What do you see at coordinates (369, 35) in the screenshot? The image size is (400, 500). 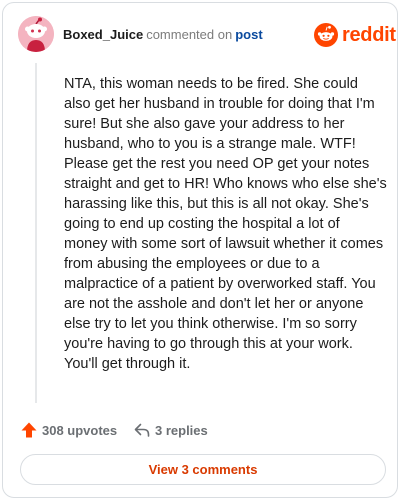 I see `reddit-wordmark: reddit` at bounding box center [369, 35].